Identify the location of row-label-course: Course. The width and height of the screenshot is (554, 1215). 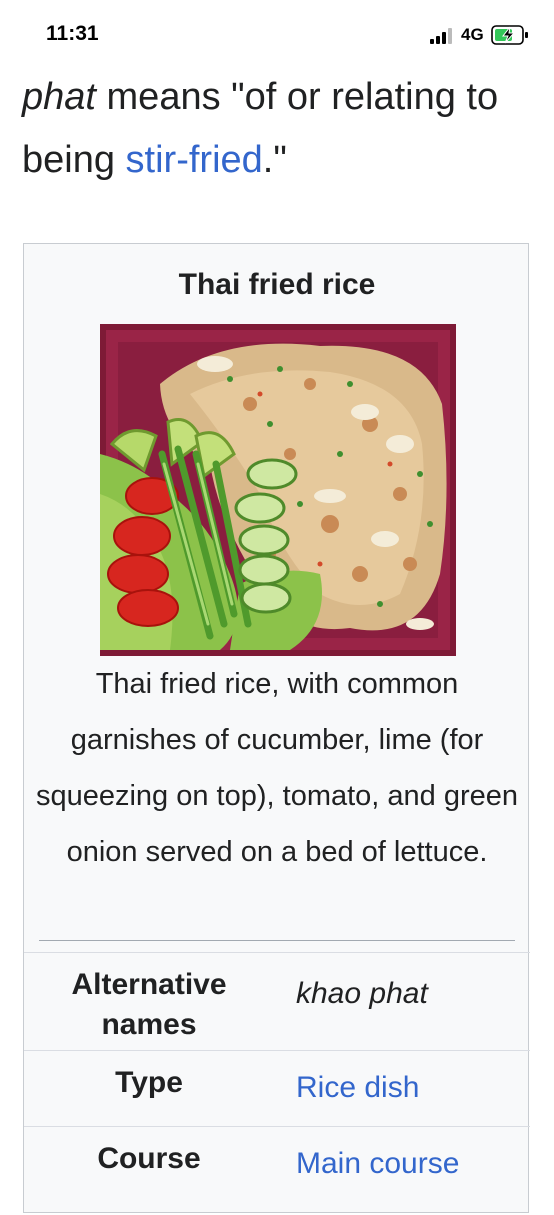
(149, 1158).